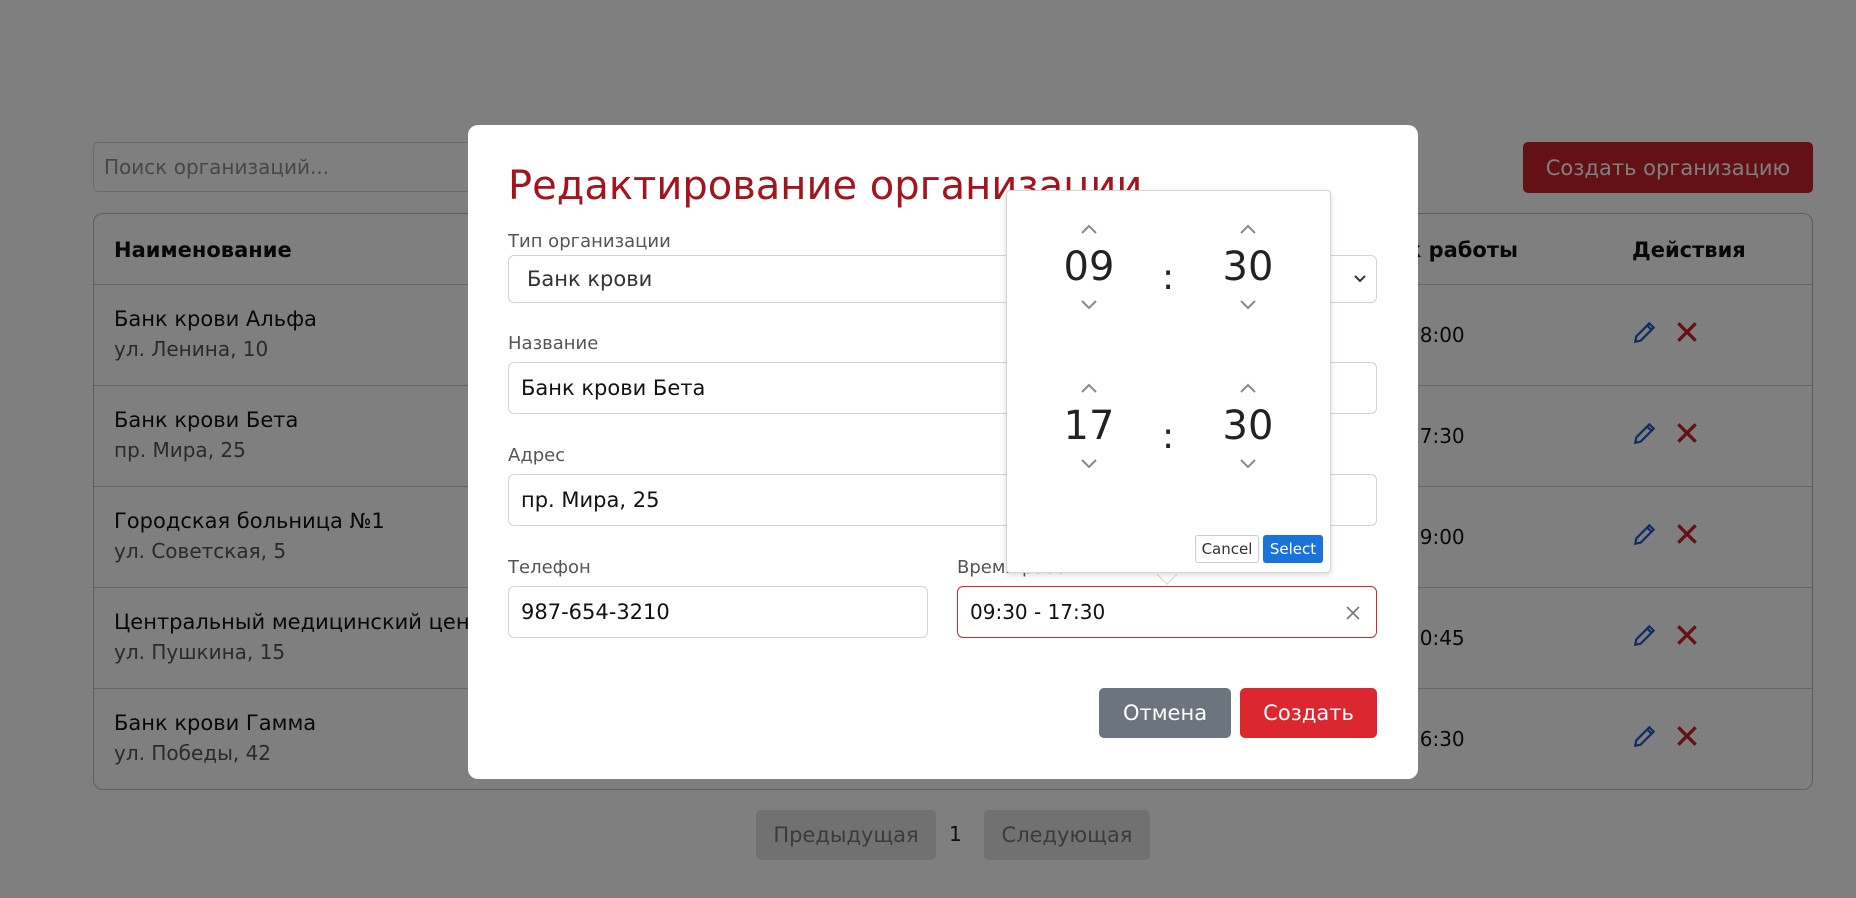 The width and height of the screenshot is (1856, 898). What do you see at coordinates (590, 500) in the screenshot?
I see `address-value: пр. Мира, 25` at bounding box center [590, 500].